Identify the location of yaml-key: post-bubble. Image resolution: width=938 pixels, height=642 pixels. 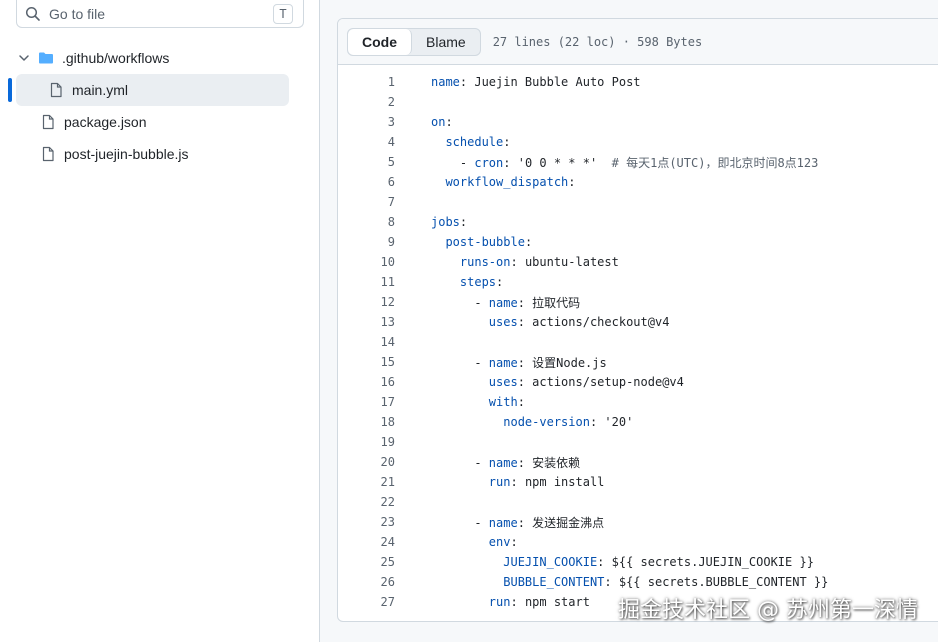
(485, 242).